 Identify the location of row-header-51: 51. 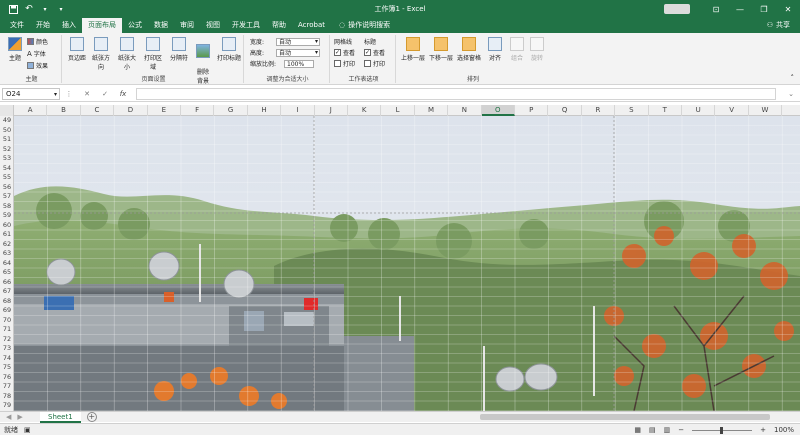
(7, 140).